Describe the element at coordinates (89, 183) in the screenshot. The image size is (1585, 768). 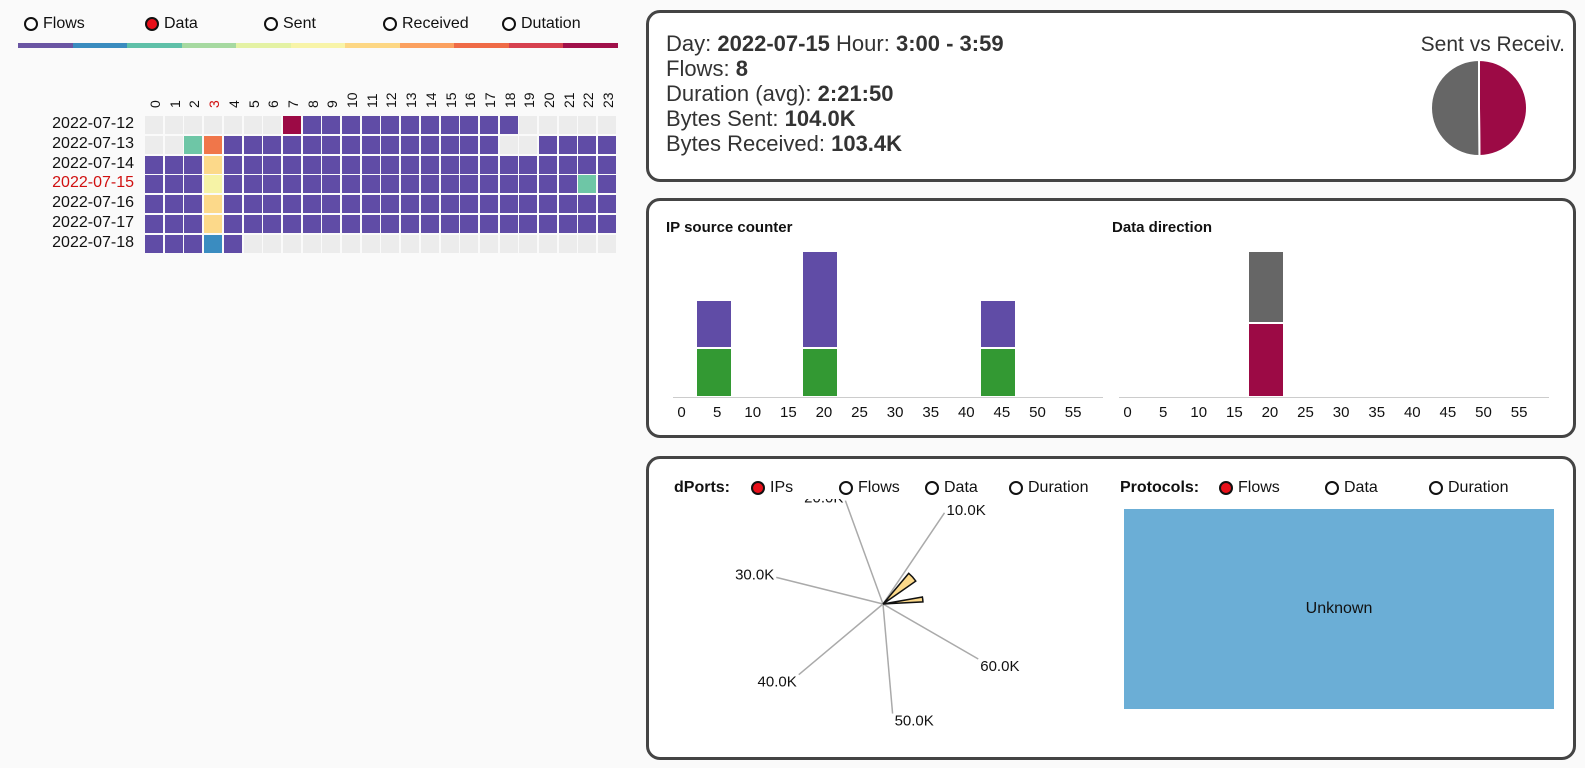
I see `date-label: 2022-07-15` at that location.